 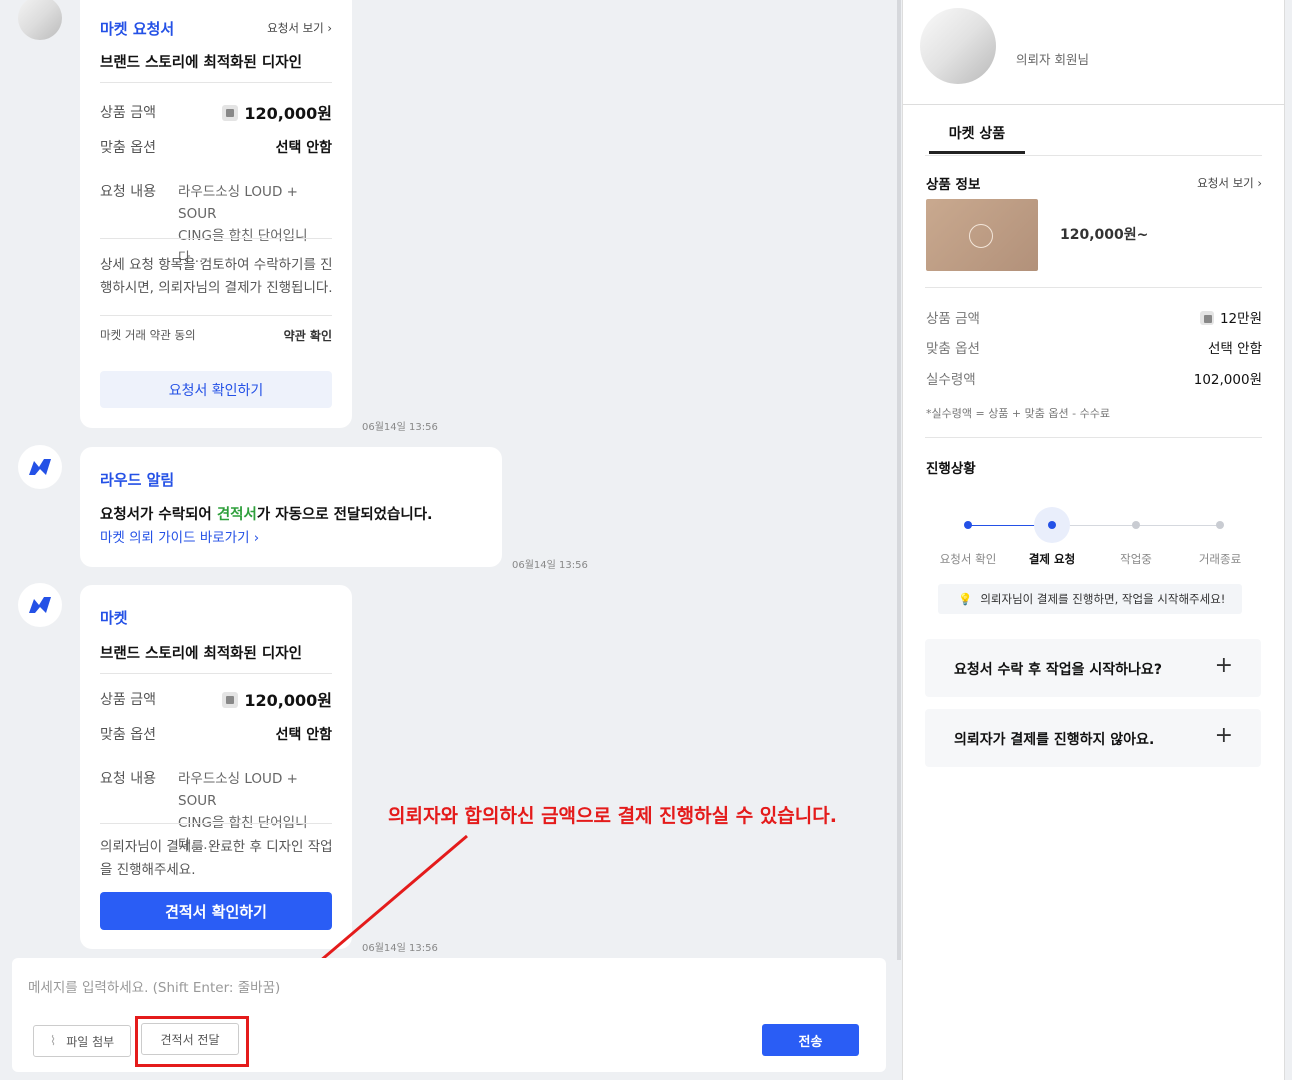 What do you see at coordinates (1052, 59) in the screenshot?
I see `user-name: 의뢰자 회원님` at bounding box center [1052, 59].